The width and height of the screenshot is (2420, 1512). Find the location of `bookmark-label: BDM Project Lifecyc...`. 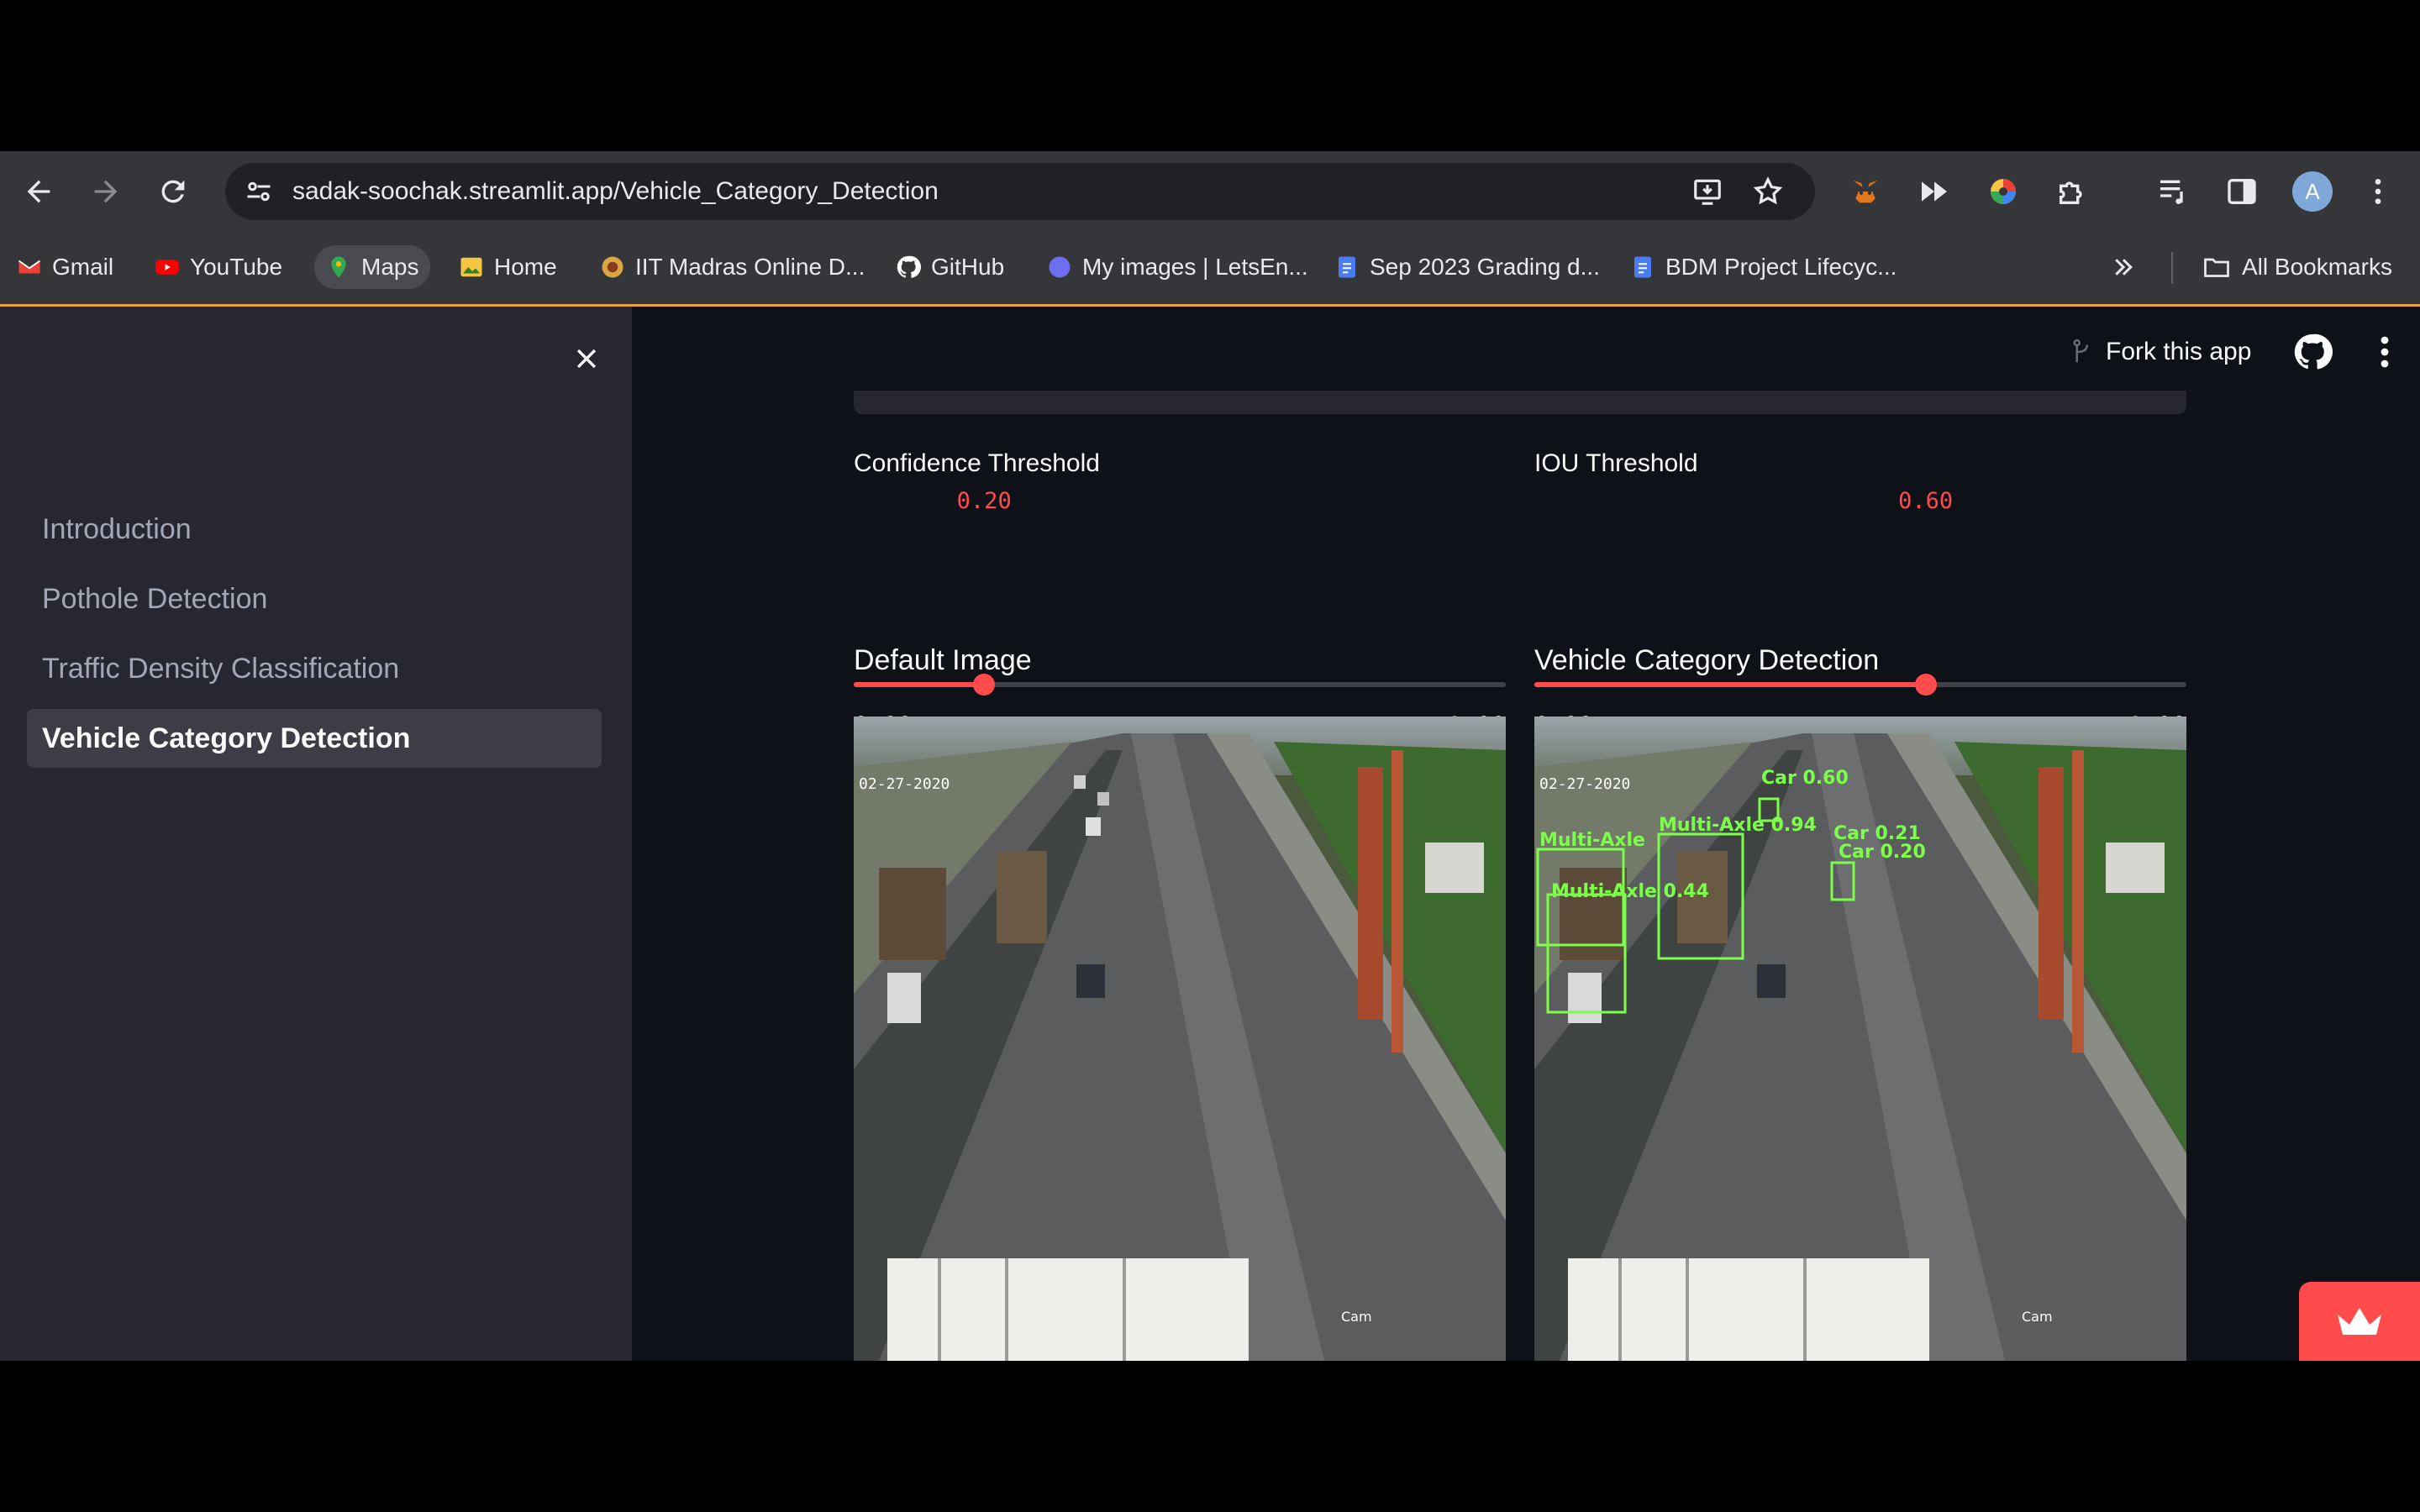

bookmark-label: BDM Project Lifecyc... is located at coordinates (1781, 267).